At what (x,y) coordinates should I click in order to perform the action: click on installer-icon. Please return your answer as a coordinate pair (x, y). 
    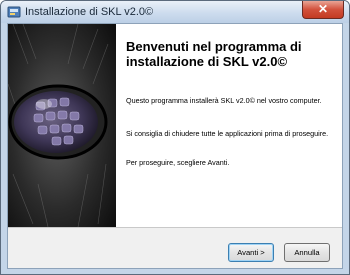
    Looking at the image, I should click on (14, 12).